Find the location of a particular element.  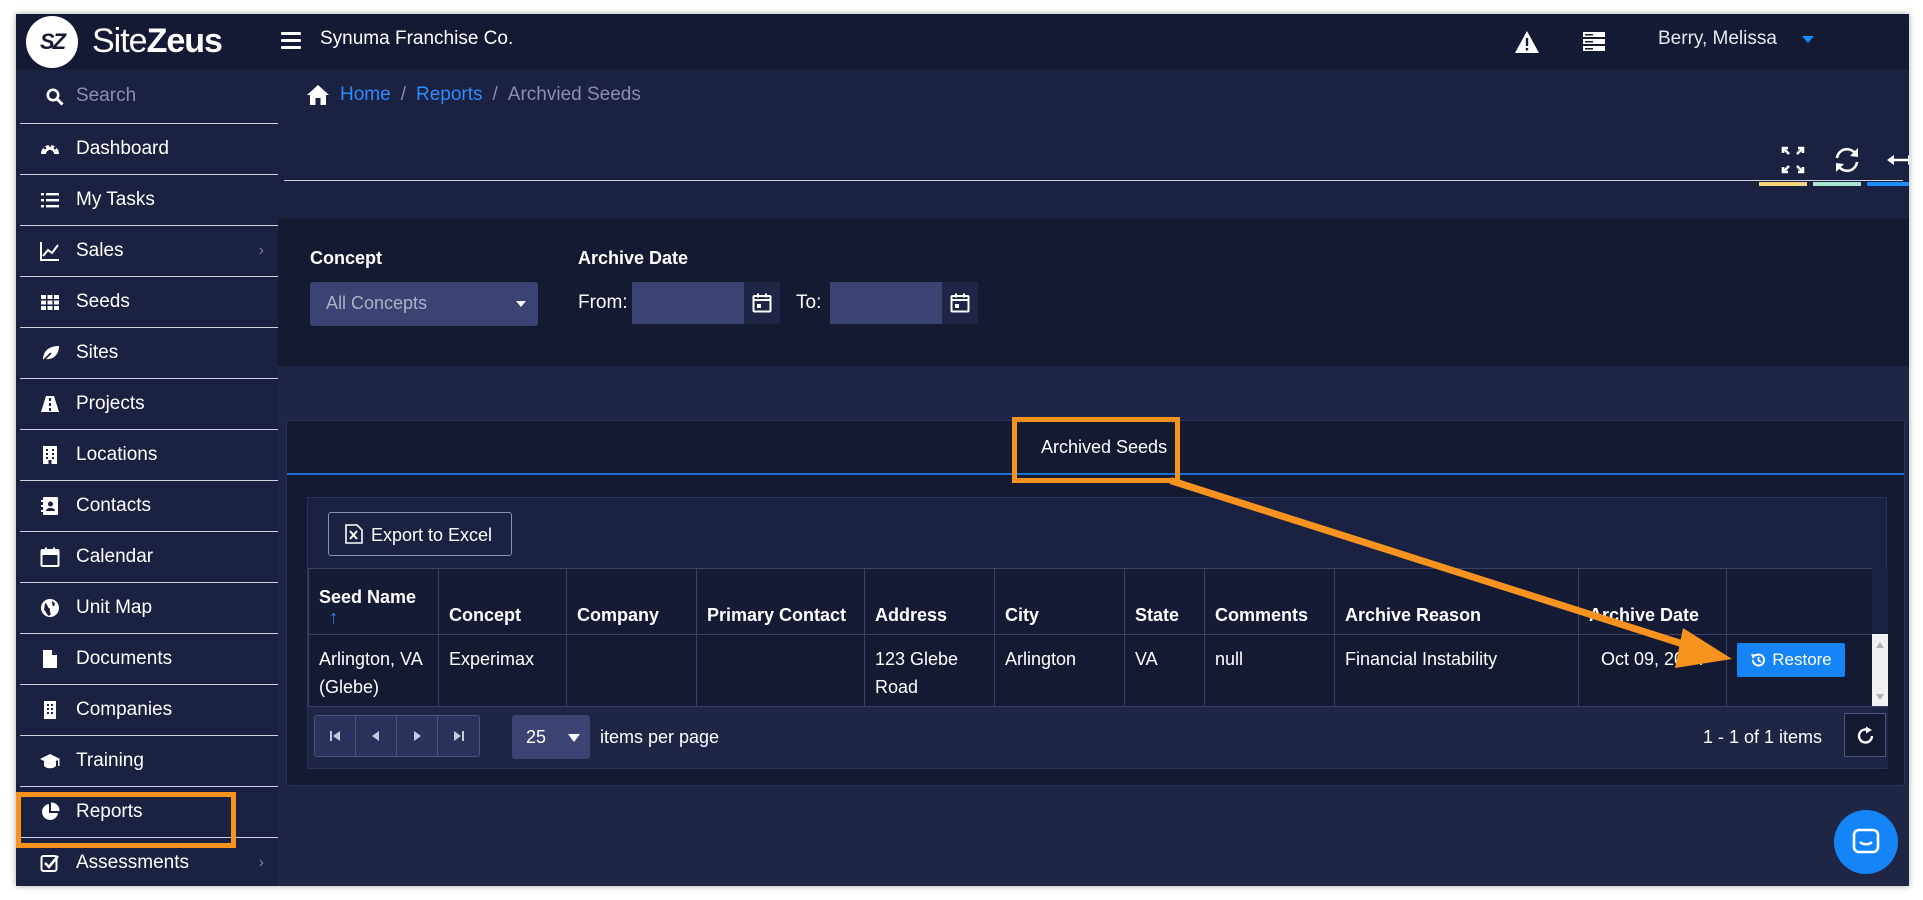

sidebar-item-locations: Locations is located at coordinates (149, 455).